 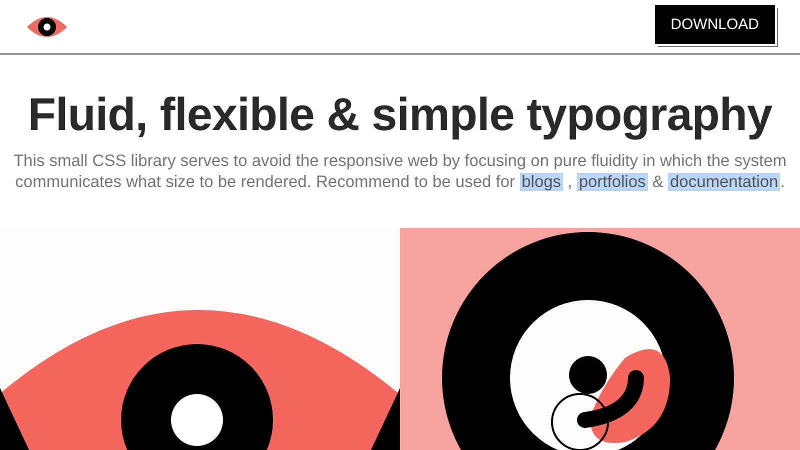 What do you see at coordinates (612, 182) in the screenshot?
I see `link: portfolios` at bounding box center [612, 182].